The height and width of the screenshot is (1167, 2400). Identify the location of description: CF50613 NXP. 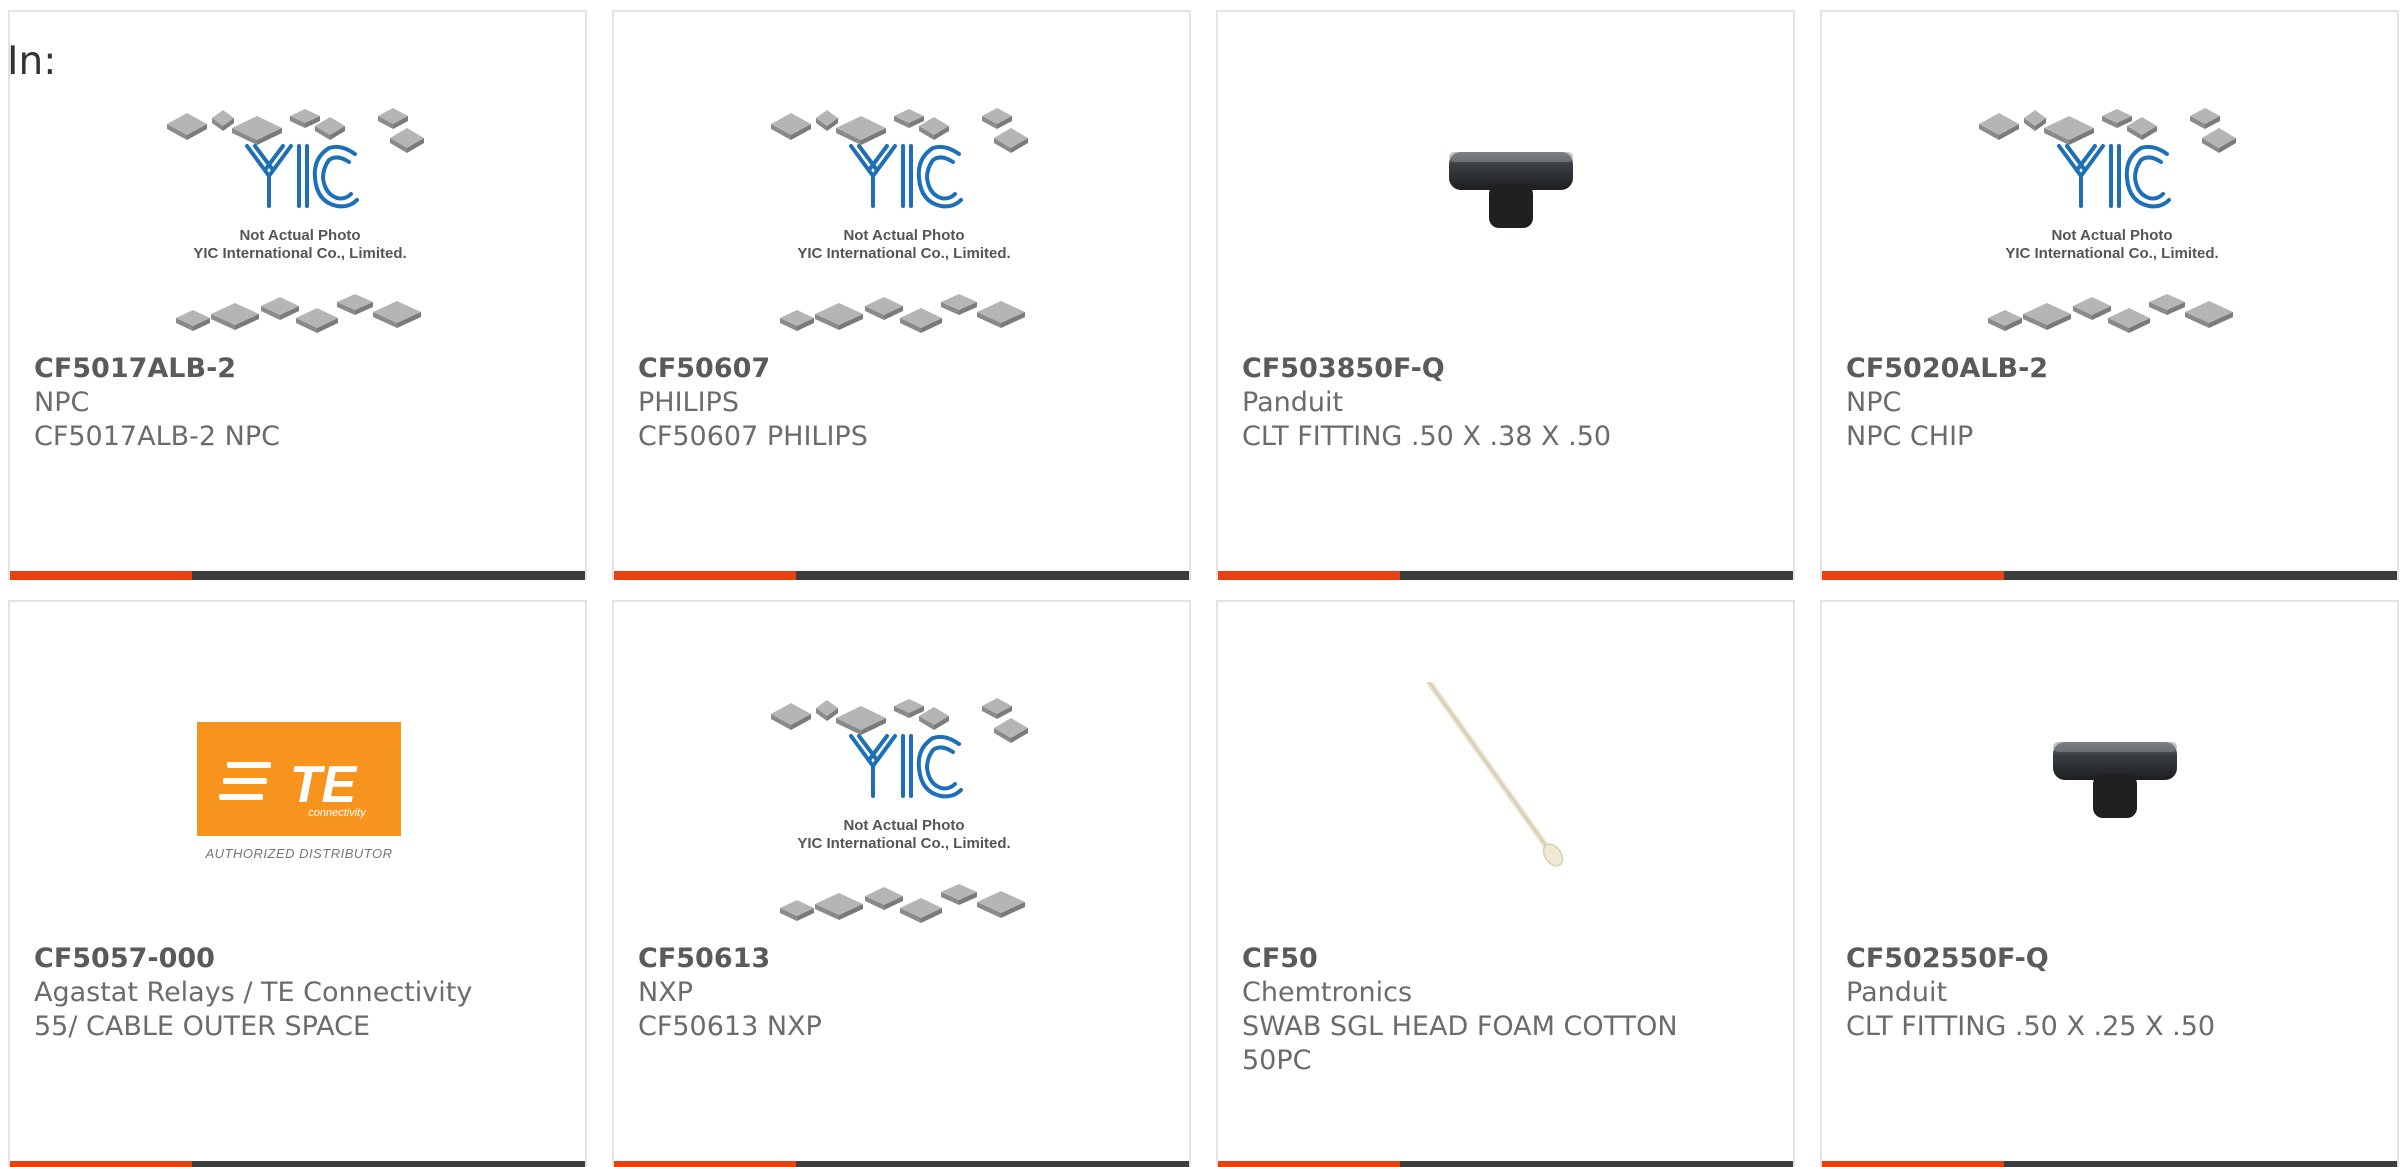
(730, 1026).